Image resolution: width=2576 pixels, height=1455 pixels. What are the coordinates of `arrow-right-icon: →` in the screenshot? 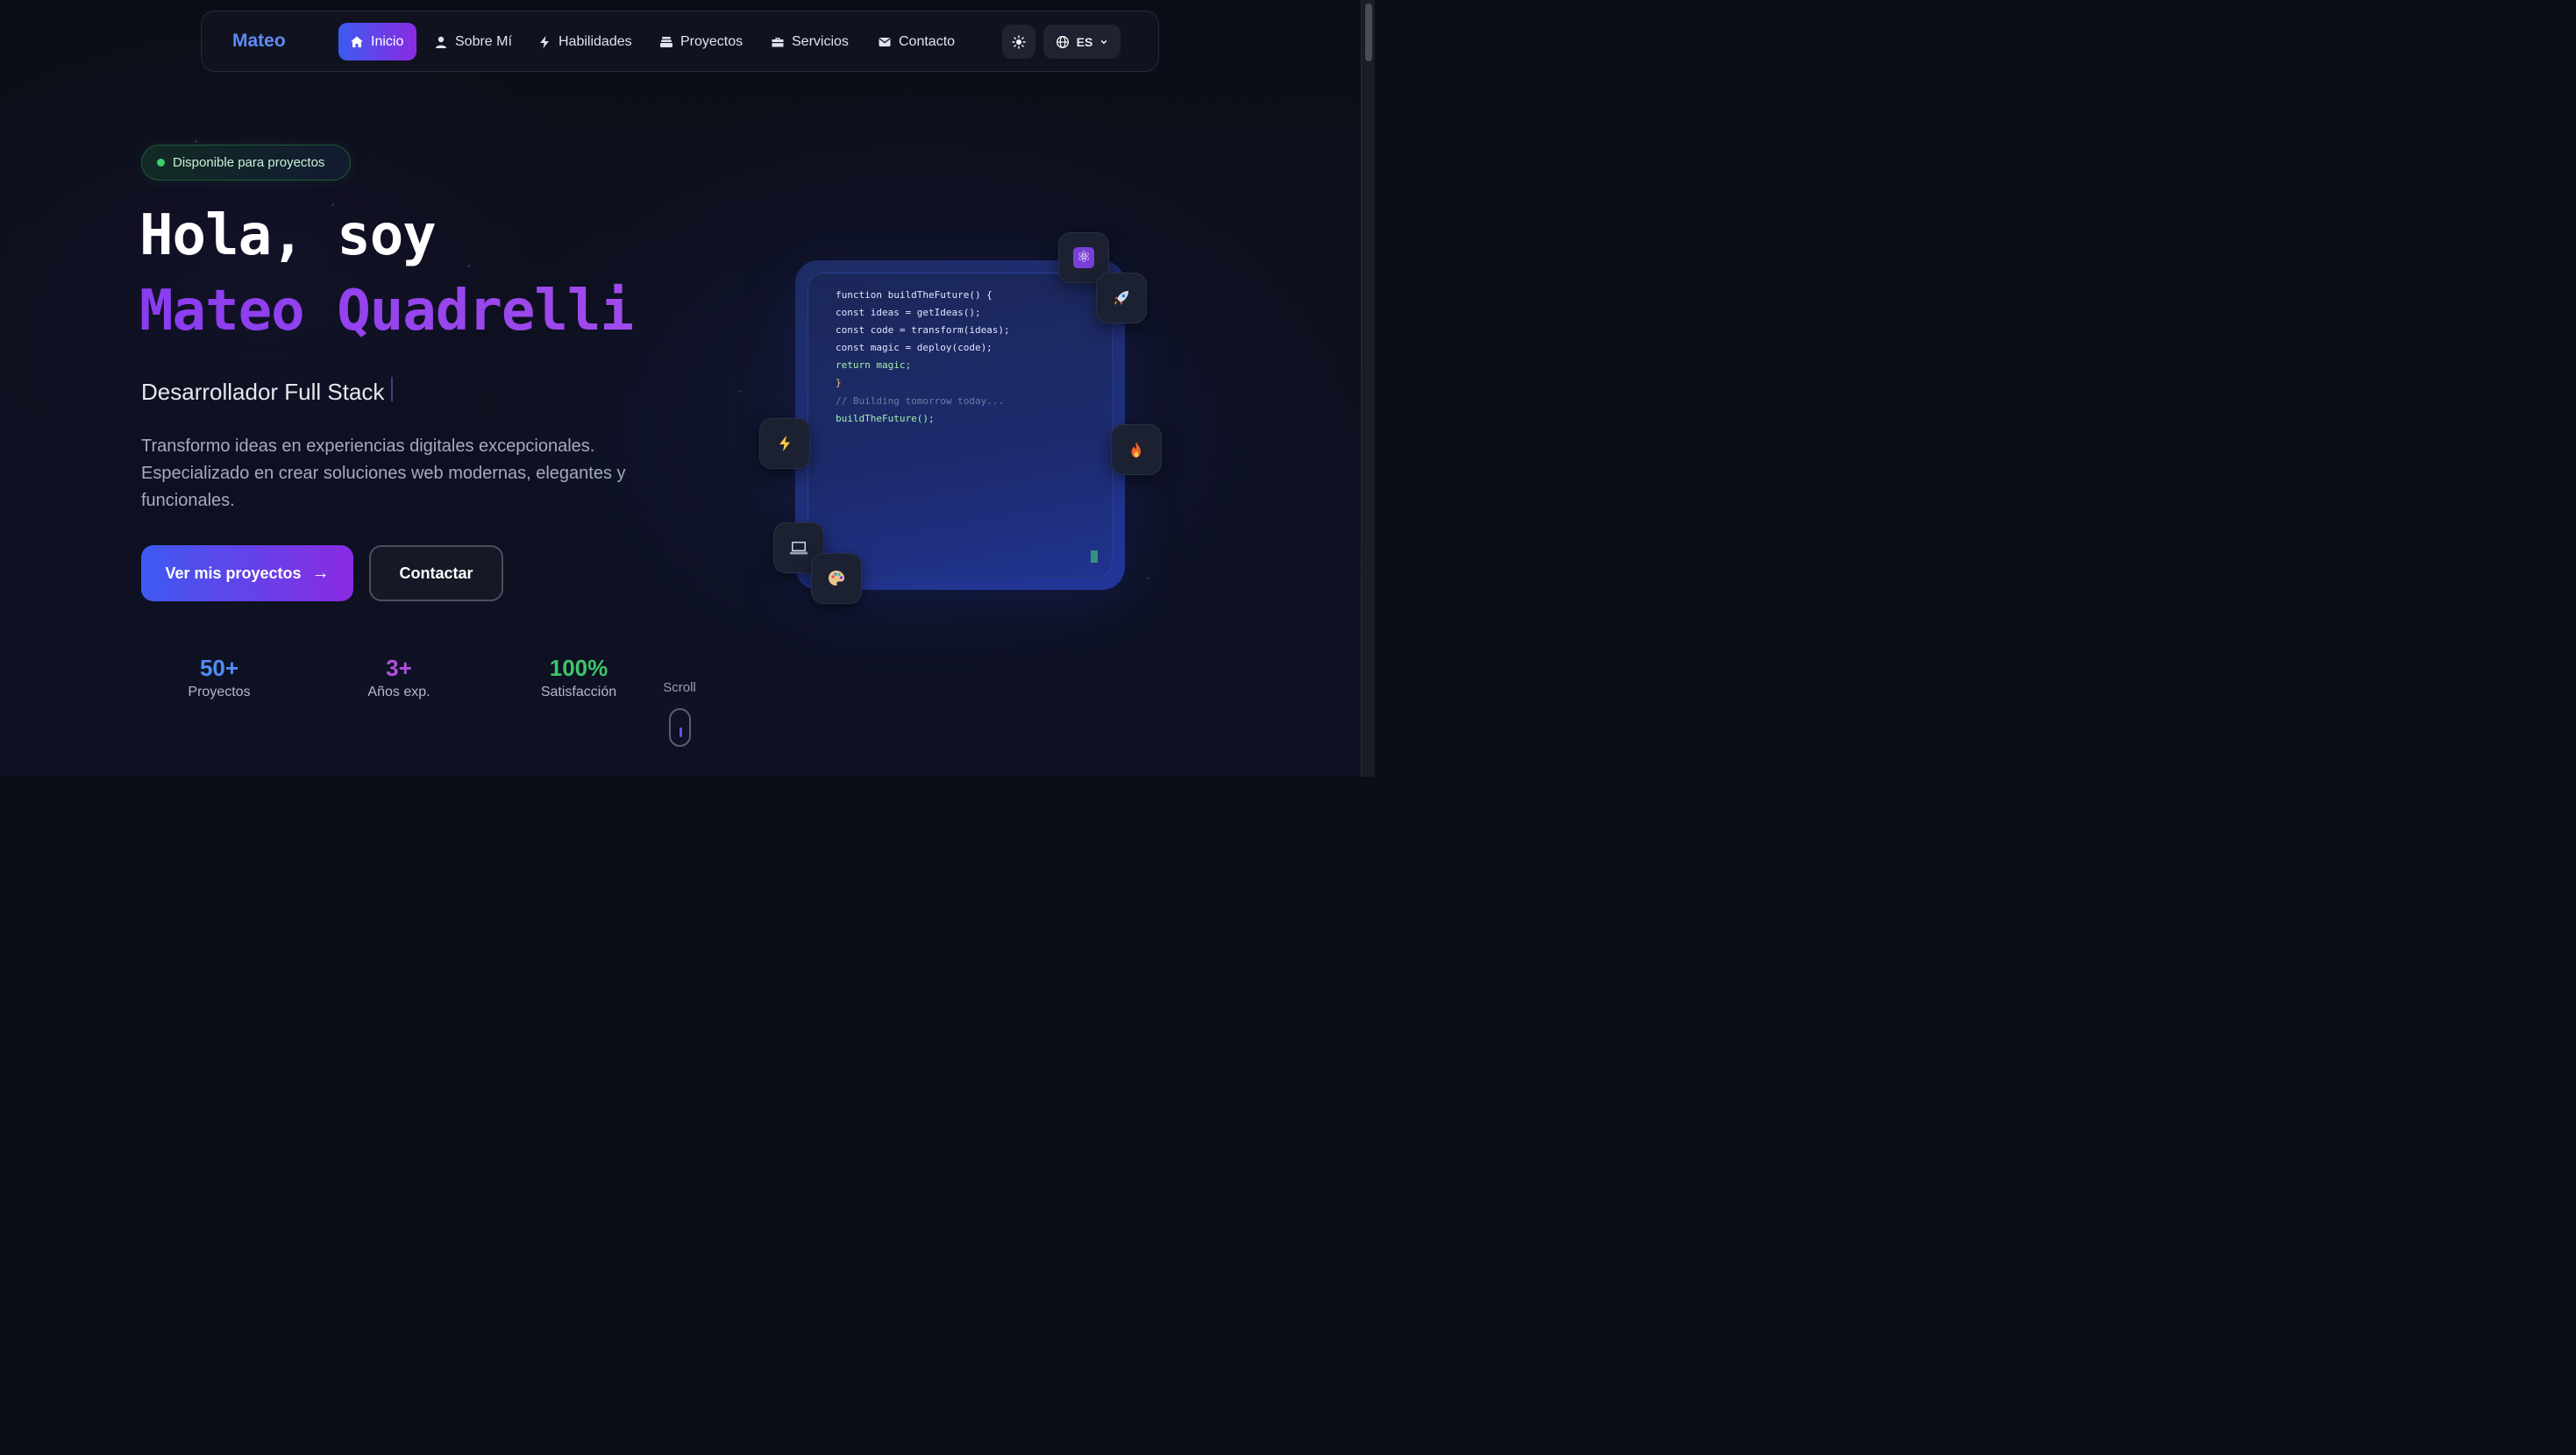 It's located at (320, 573).